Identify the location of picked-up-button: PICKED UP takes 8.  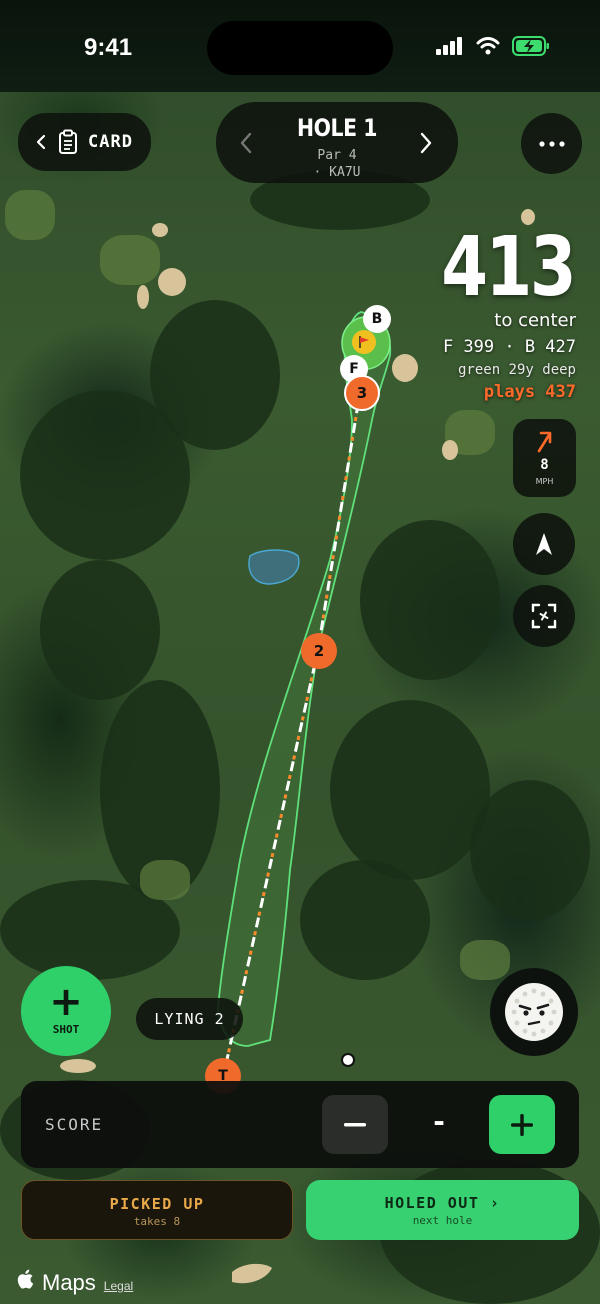
(157, 1210).